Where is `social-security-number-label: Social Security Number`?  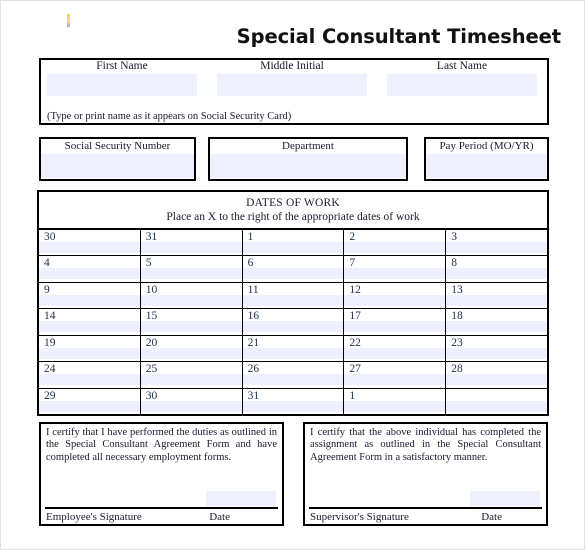
social-security-number-label: Social Security Number is located at coordinates (117, 146).